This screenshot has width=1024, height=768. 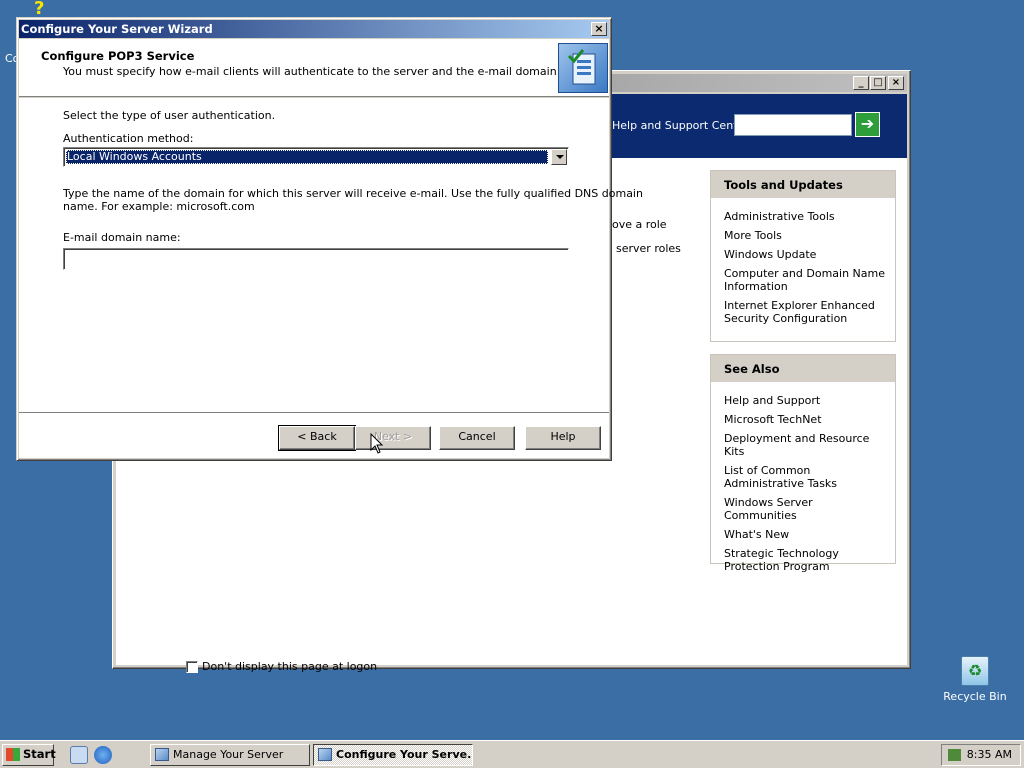 What do you see at coordinates (103, 755) in the screenshot?
I see `internet-explorer-icon` at bounding box center [103, 755].